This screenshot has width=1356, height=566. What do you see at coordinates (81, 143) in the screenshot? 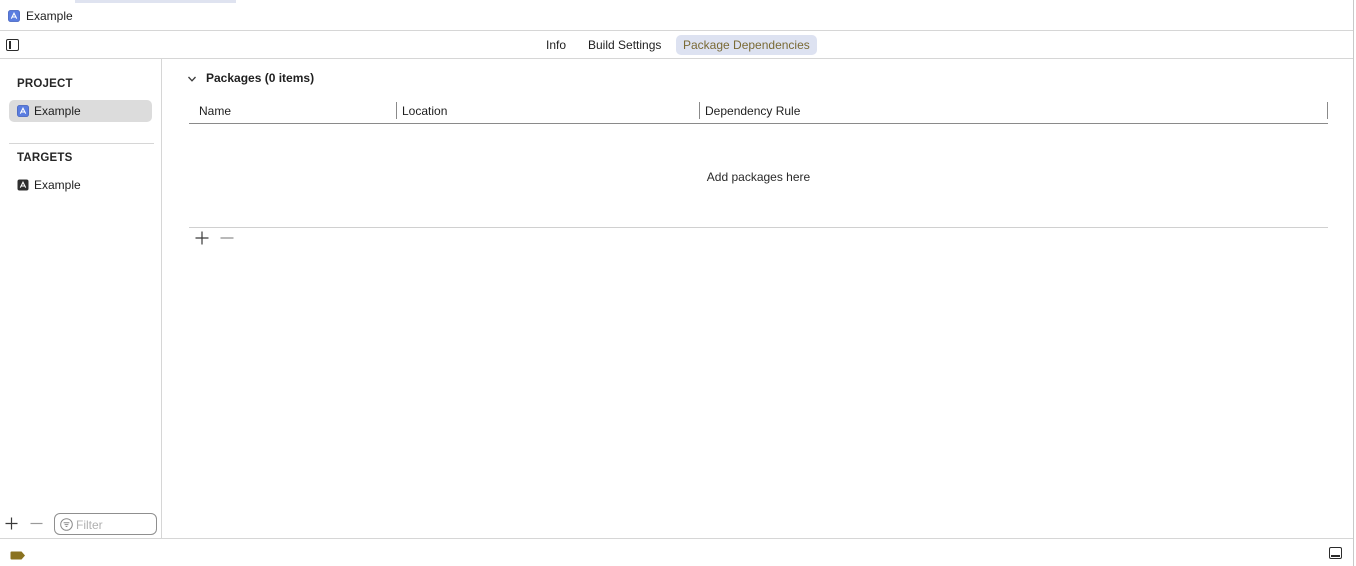
I see `sidebar-divider` at bounding box center [81, 143].